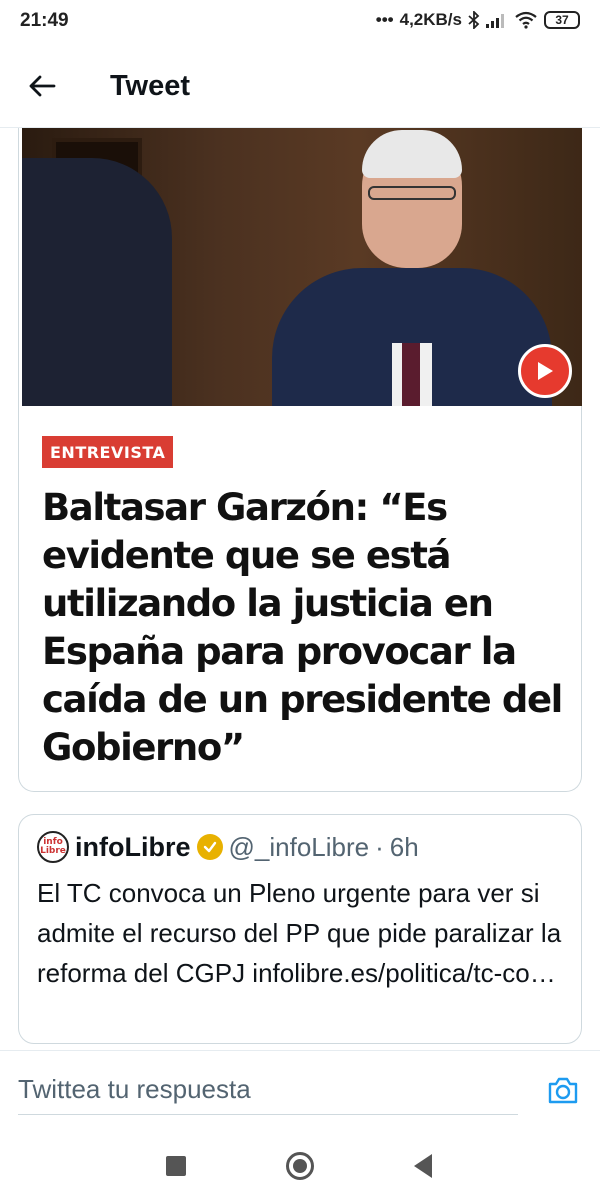 This screenshot has height=1200, width=600. I want to click on quoted-tweet-time: 6h, so click(404, 846).